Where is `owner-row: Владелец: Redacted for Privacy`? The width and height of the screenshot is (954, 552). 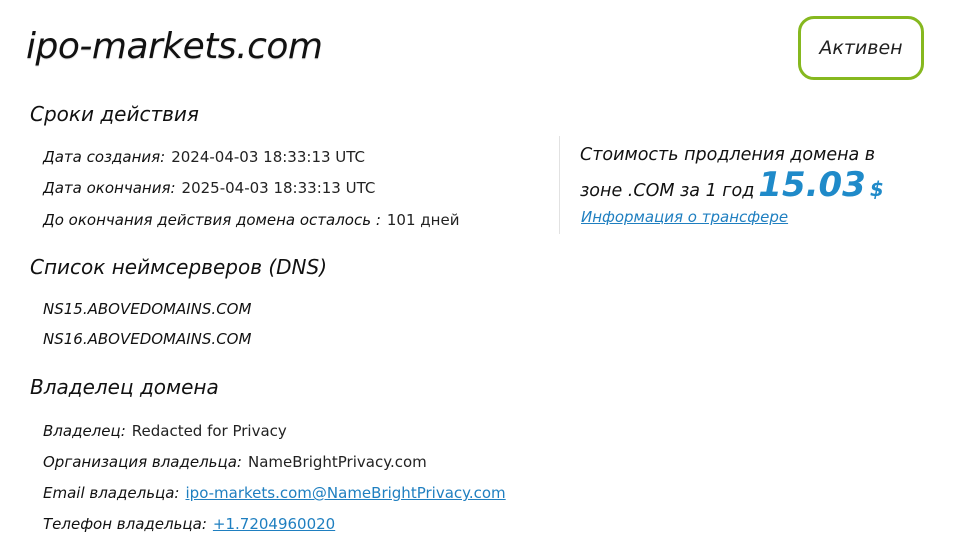 owner-row: Владелец: Redacted for Privacy is located at coordinates (165, 431).